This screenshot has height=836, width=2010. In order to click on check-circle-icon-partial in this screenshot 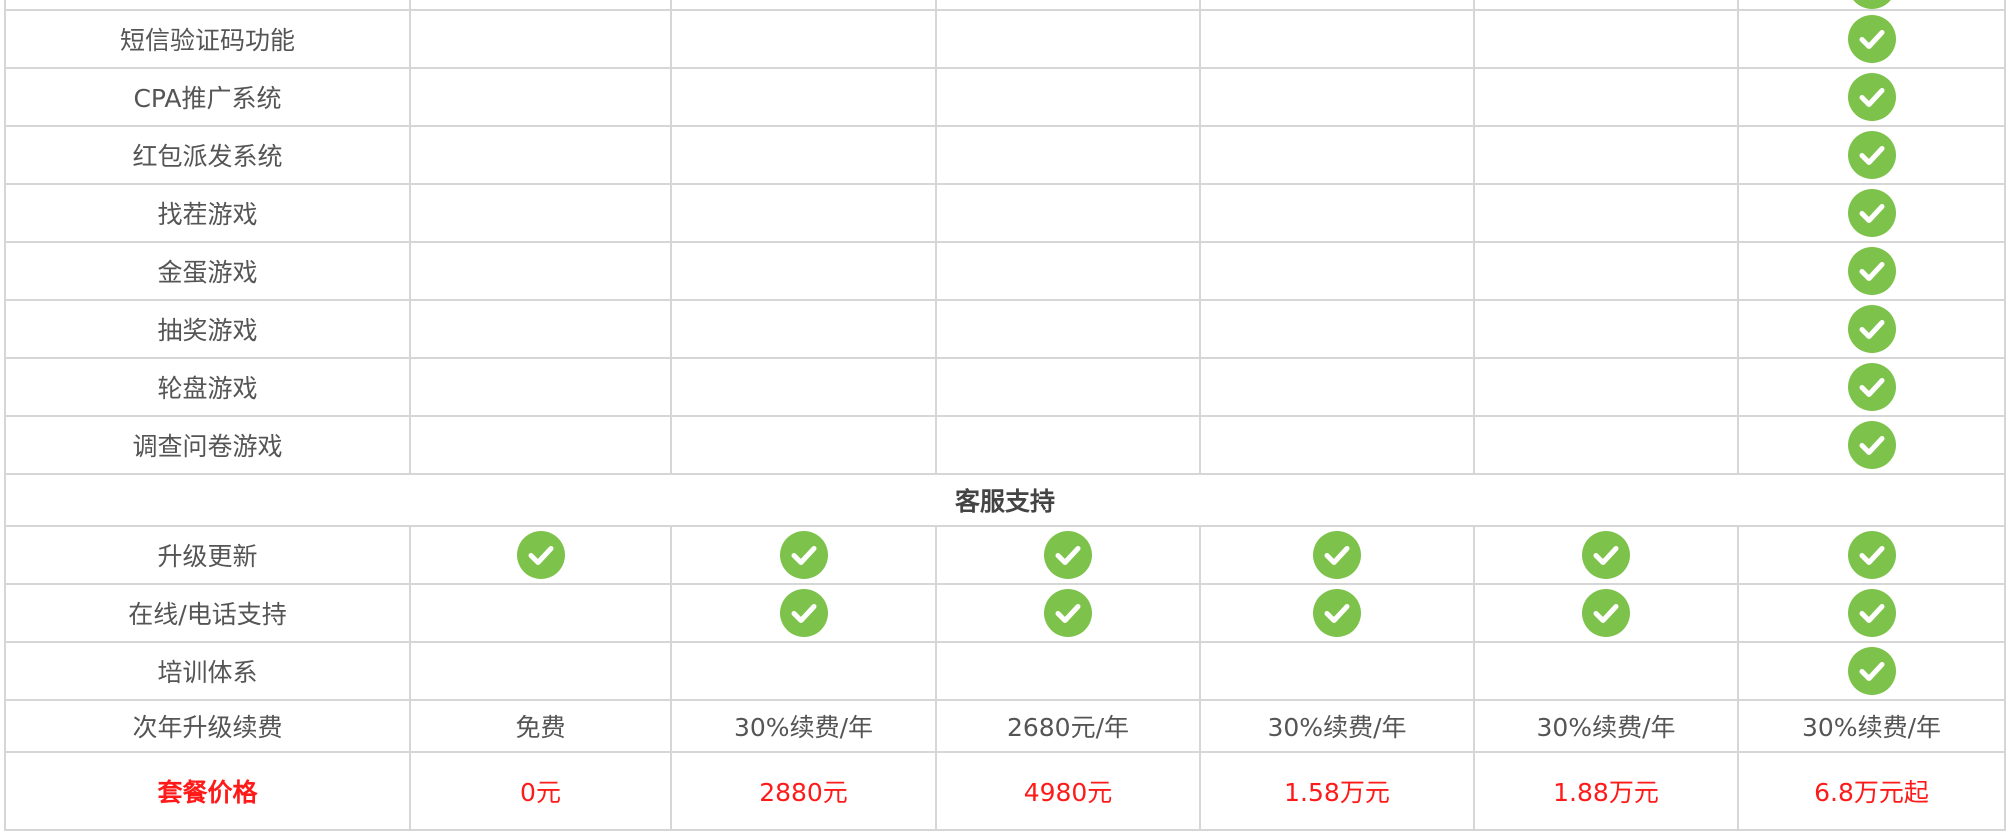, I will do `click(1871, 4)`.